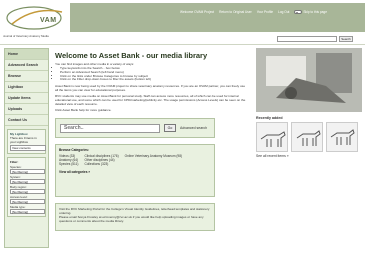 Image resolution: width=365 pixels, height=254 pixels. What do you see at coordinates (27, 181) in the screenshot?
I see `filter-select-system: [No filtering]` at bounding box center [27, 181].